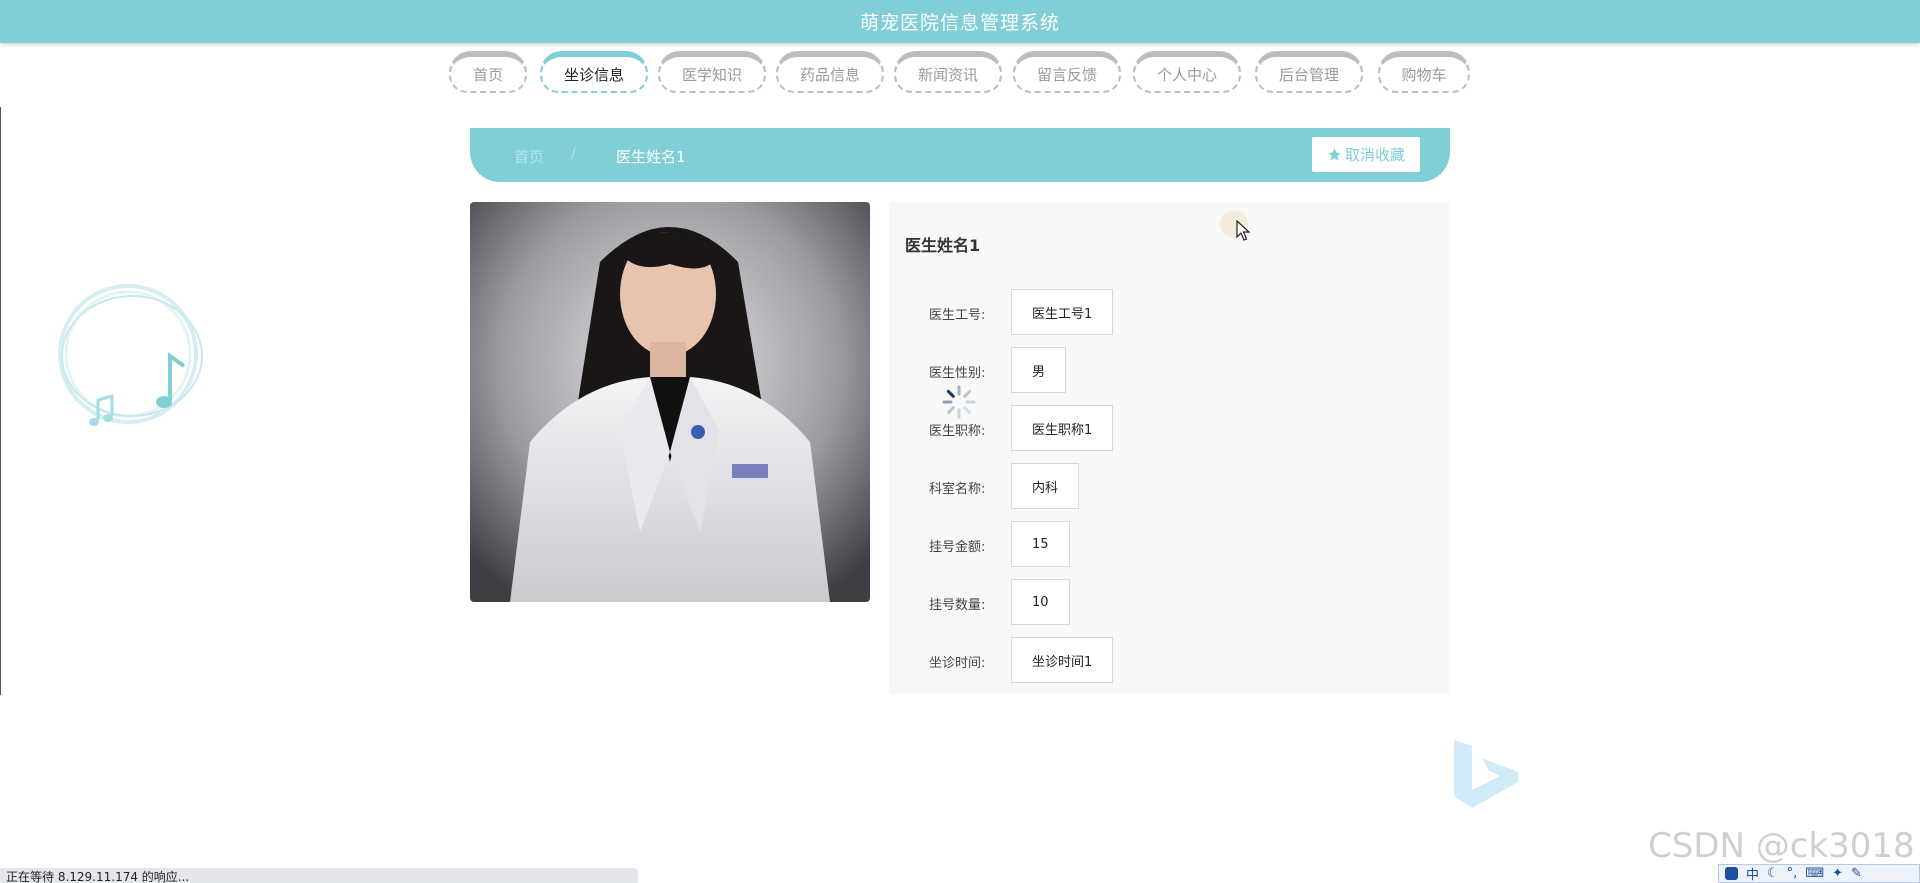  What do you see at coordinates (529, 156) in the screenshot?
I see `breadcrumb-home-link: 首页` at bounding box center [529, 156].